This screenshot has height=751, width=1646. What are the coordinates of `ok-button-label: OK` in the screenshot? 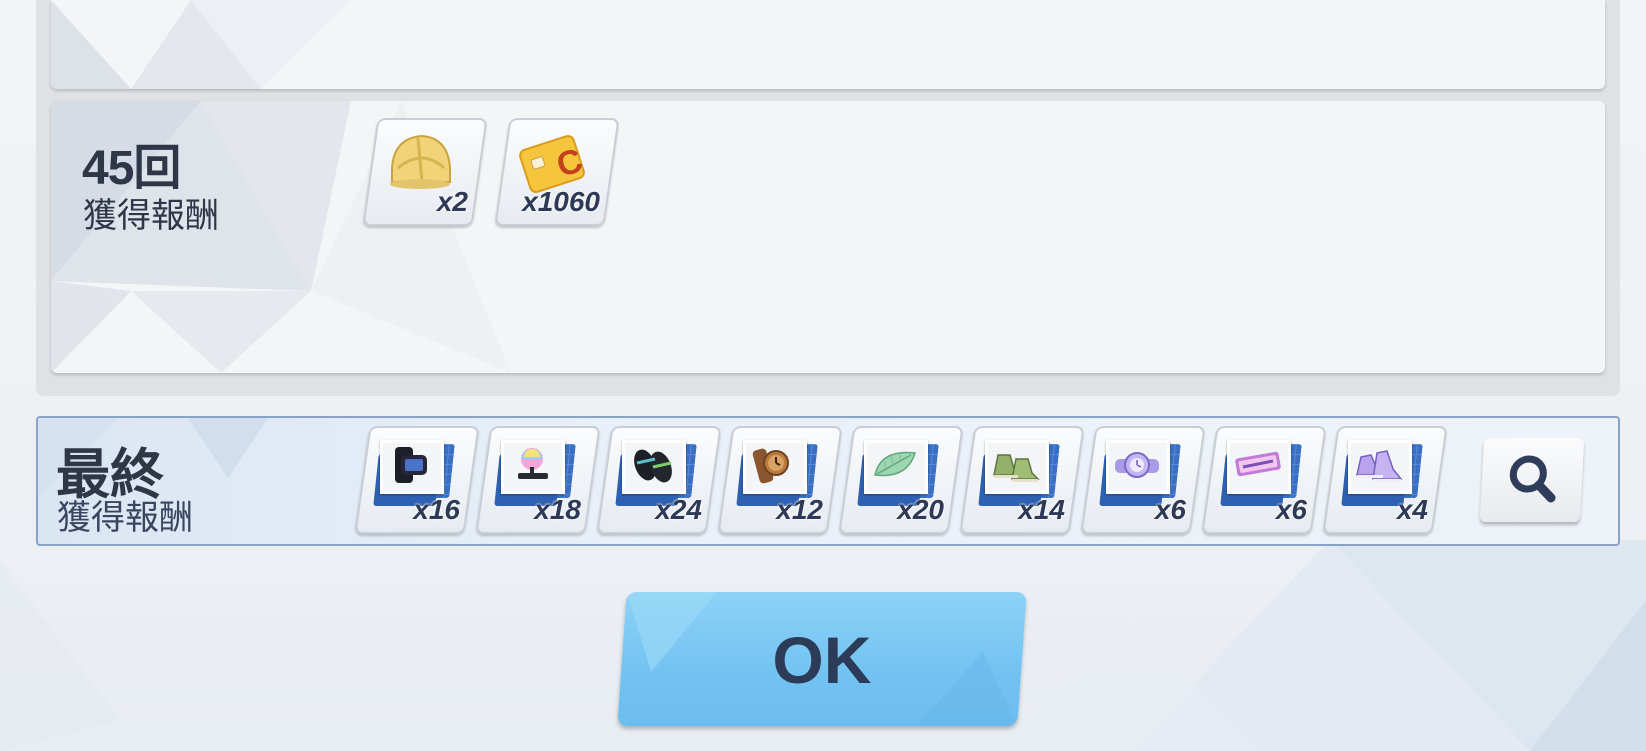 It's located at (822, 660).